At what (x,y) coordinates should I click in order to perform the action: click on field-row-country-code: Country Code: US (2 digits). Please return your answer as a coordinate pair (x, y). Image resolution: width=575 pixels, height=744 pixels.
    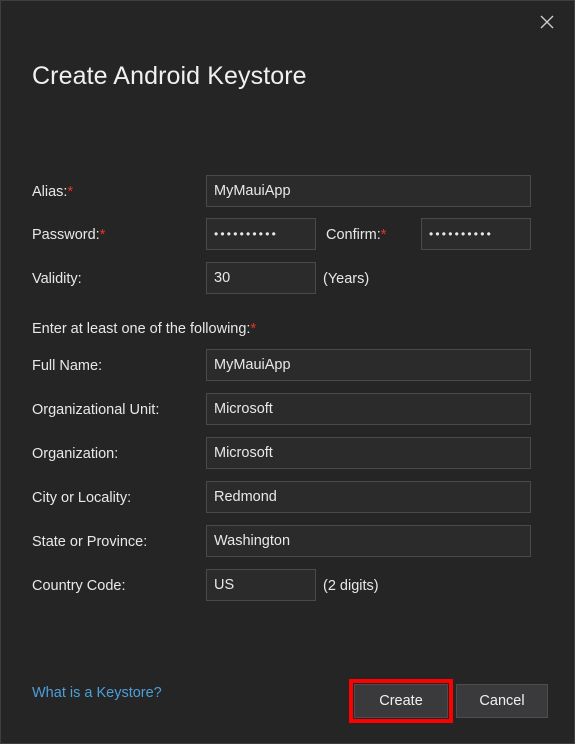
    Looking at the image, I should click on (288, 586).